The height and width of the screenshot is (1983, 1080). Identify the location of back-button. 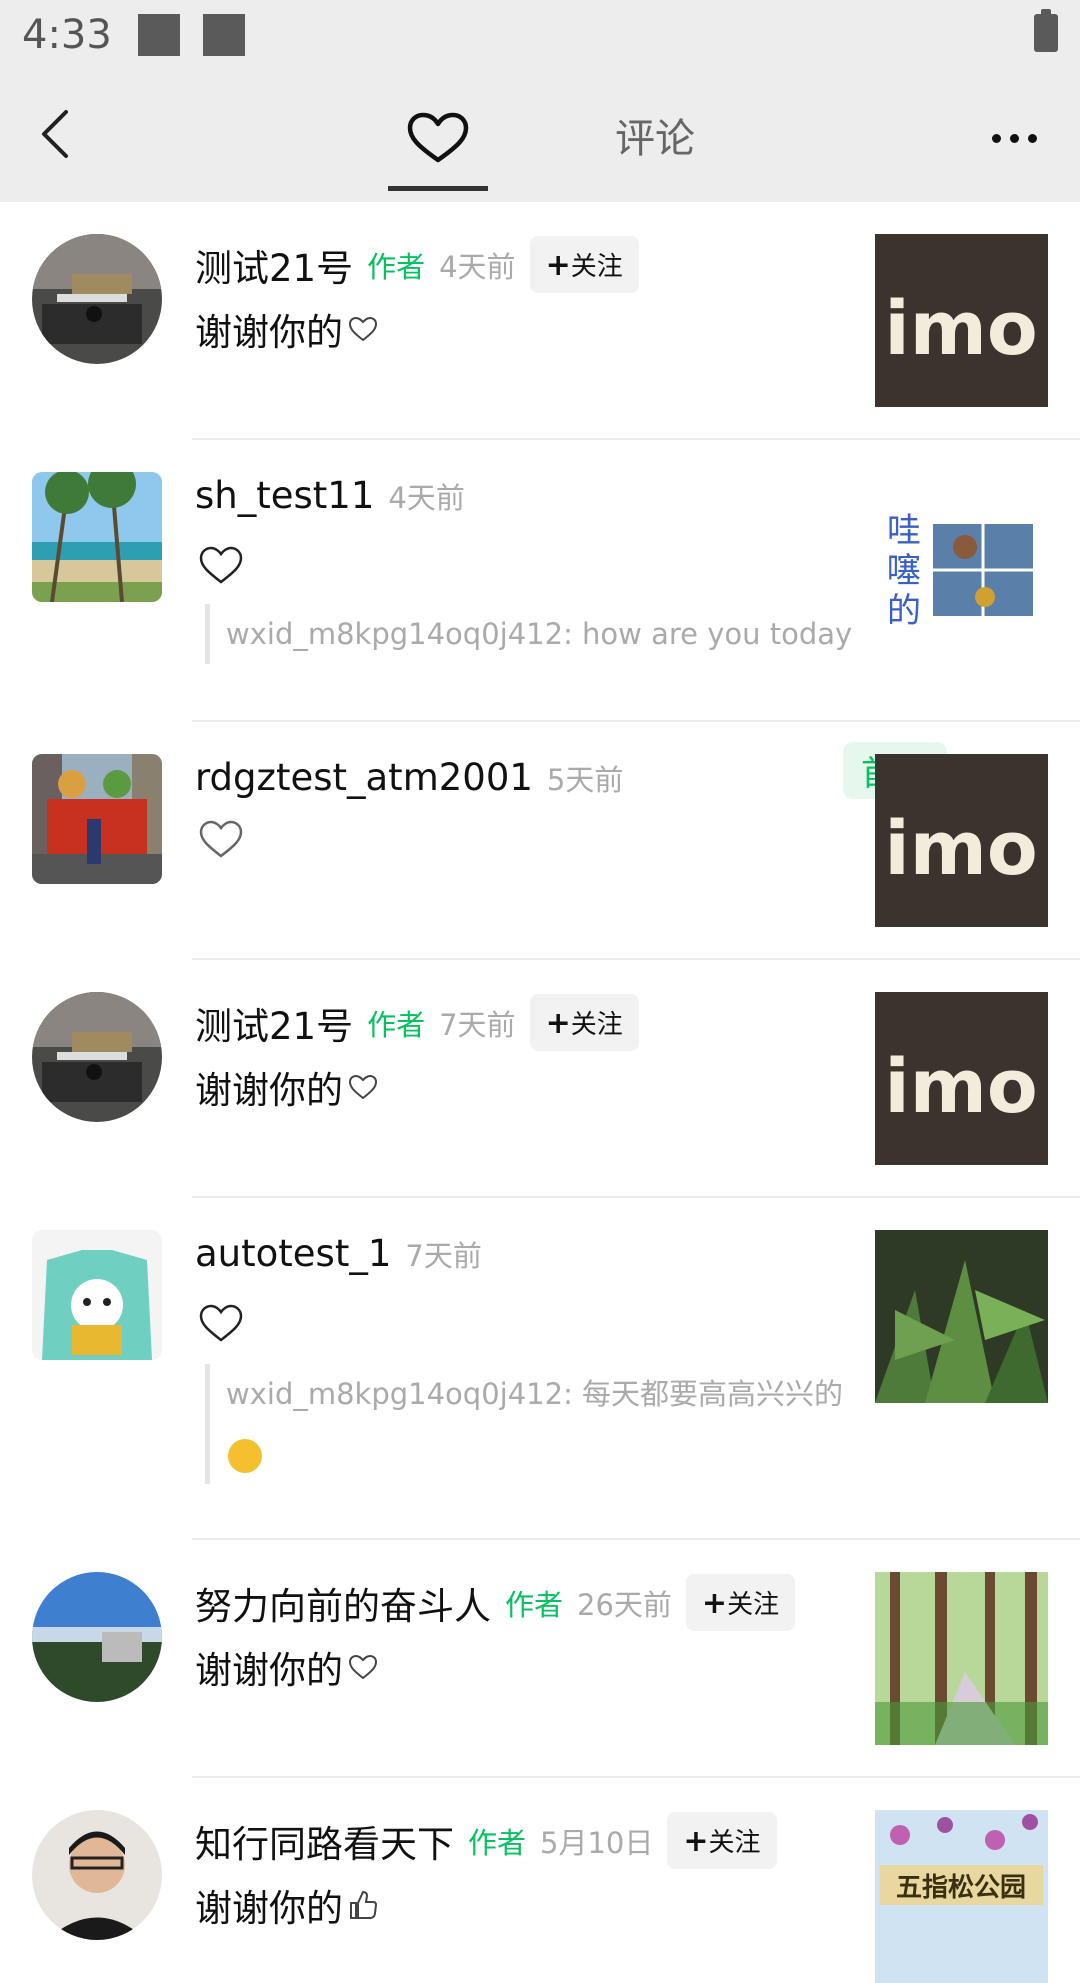
(60, 134).